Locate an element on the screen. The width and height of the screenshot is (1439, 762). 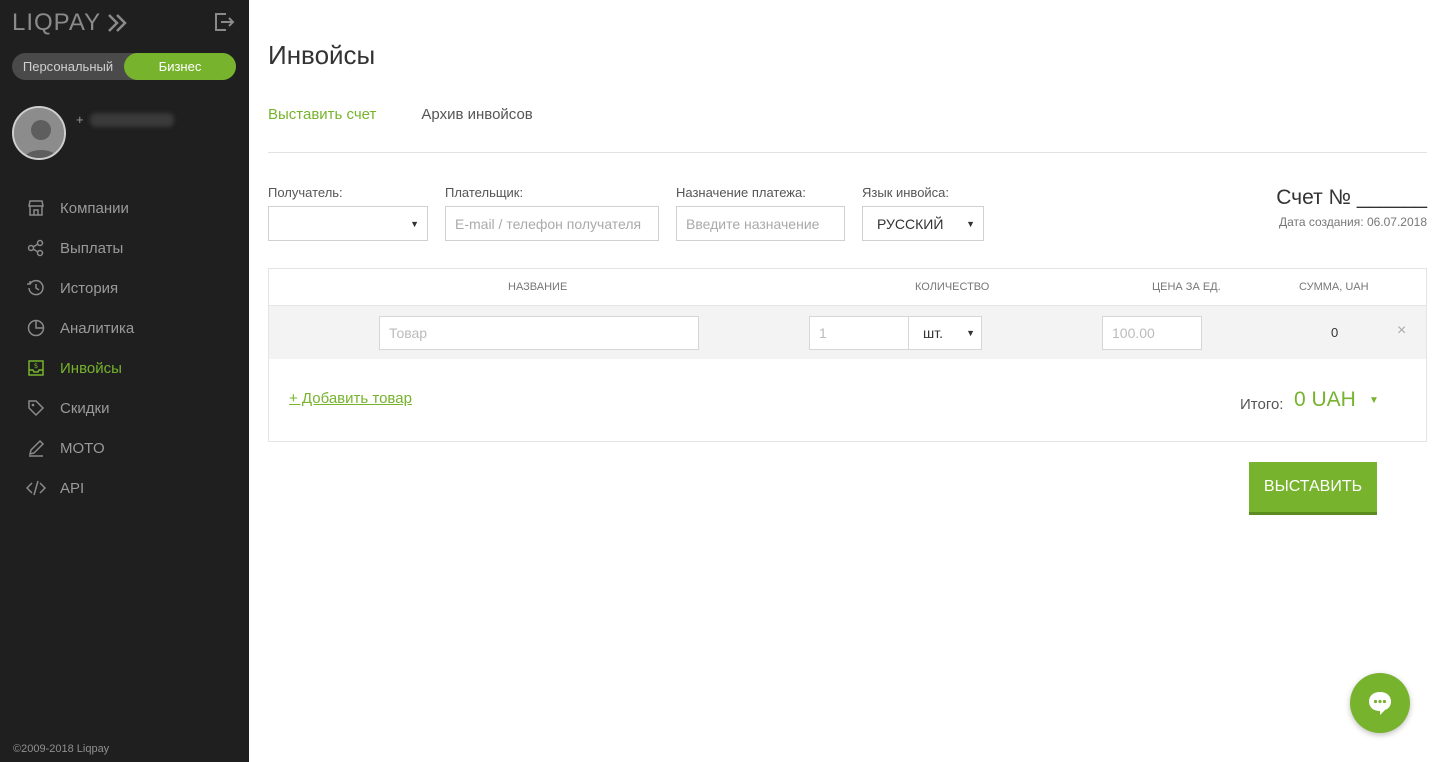
sidebar-item-label: Инвойсы is located at coordinates (91, 368).